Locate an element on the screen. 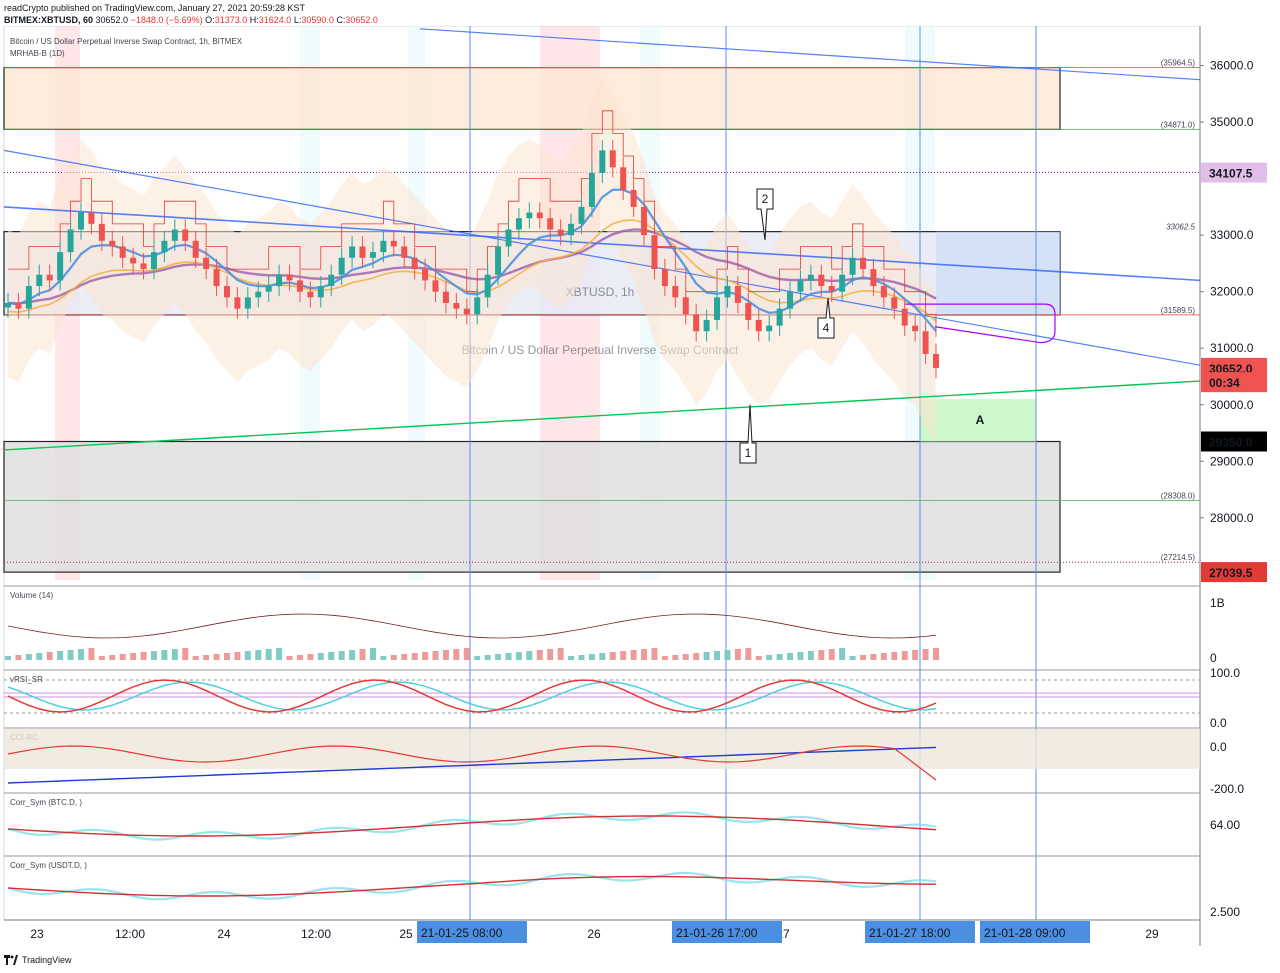 This screenshot has height=973, width=1280. high-label: H: is located at coordinates (254, 20).